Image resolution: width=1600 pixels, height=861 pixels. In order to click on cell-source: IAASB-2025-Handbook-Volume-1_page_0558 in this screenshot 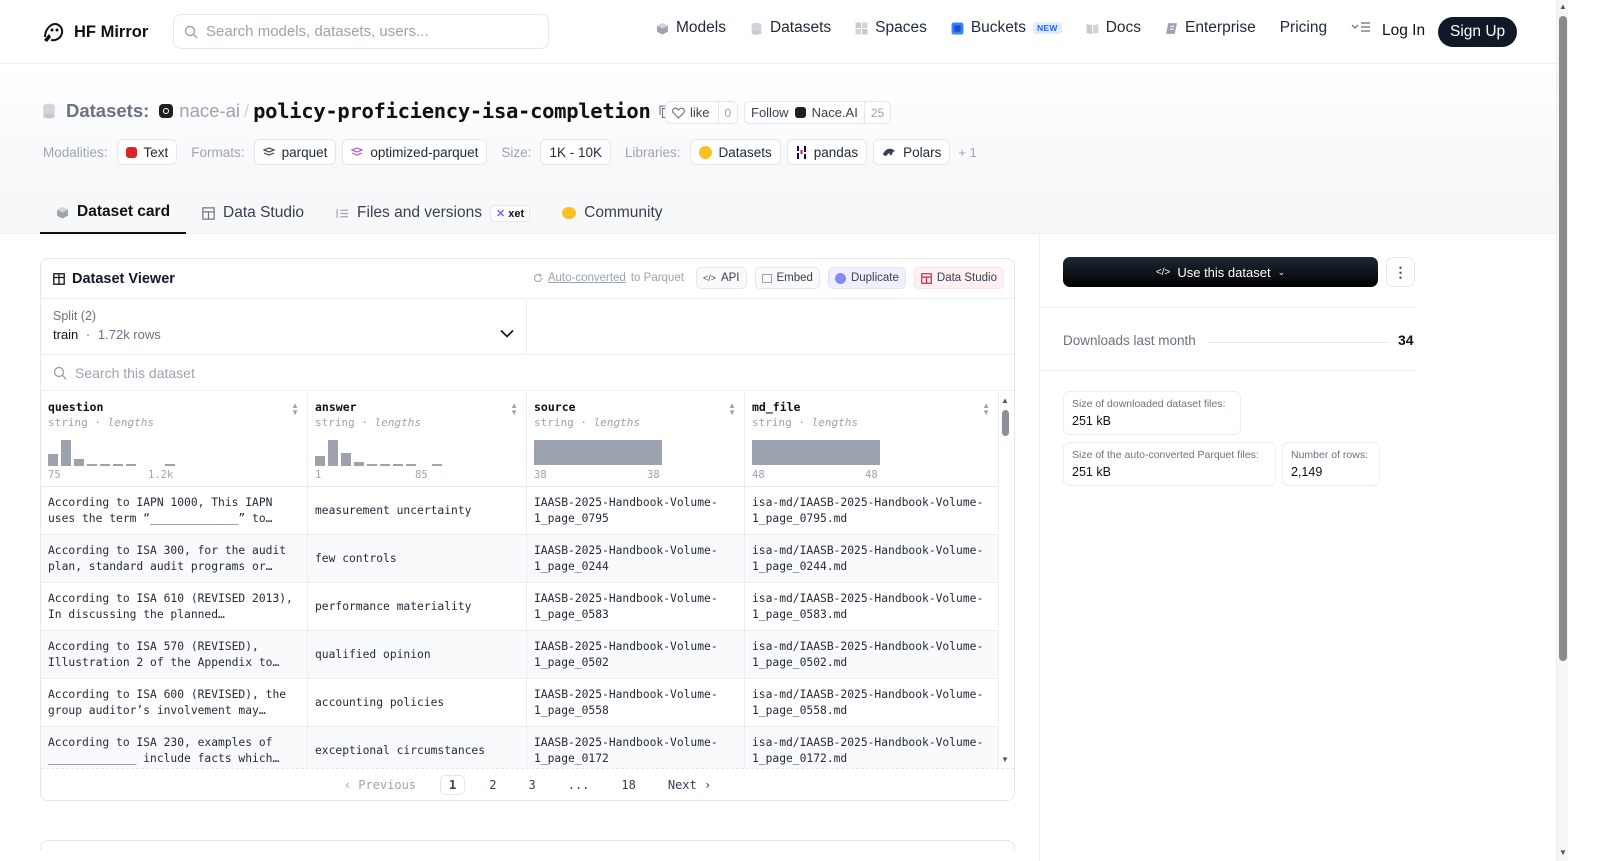, I will do `click(636, 703)`.